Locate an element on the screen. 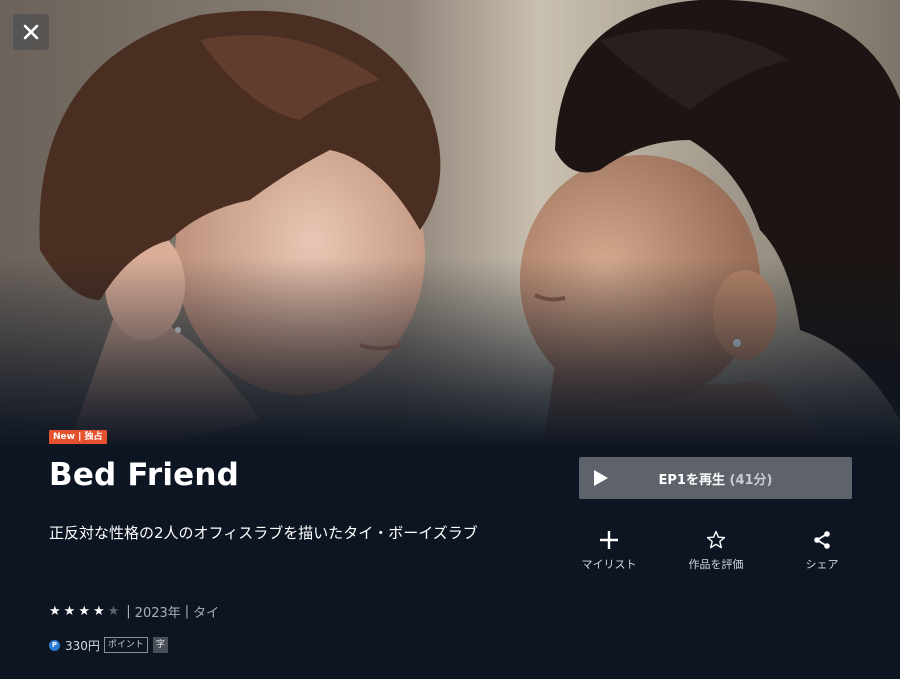 This screenshot has width=900, height=679. close-icon is located at coordinates (31, 32).